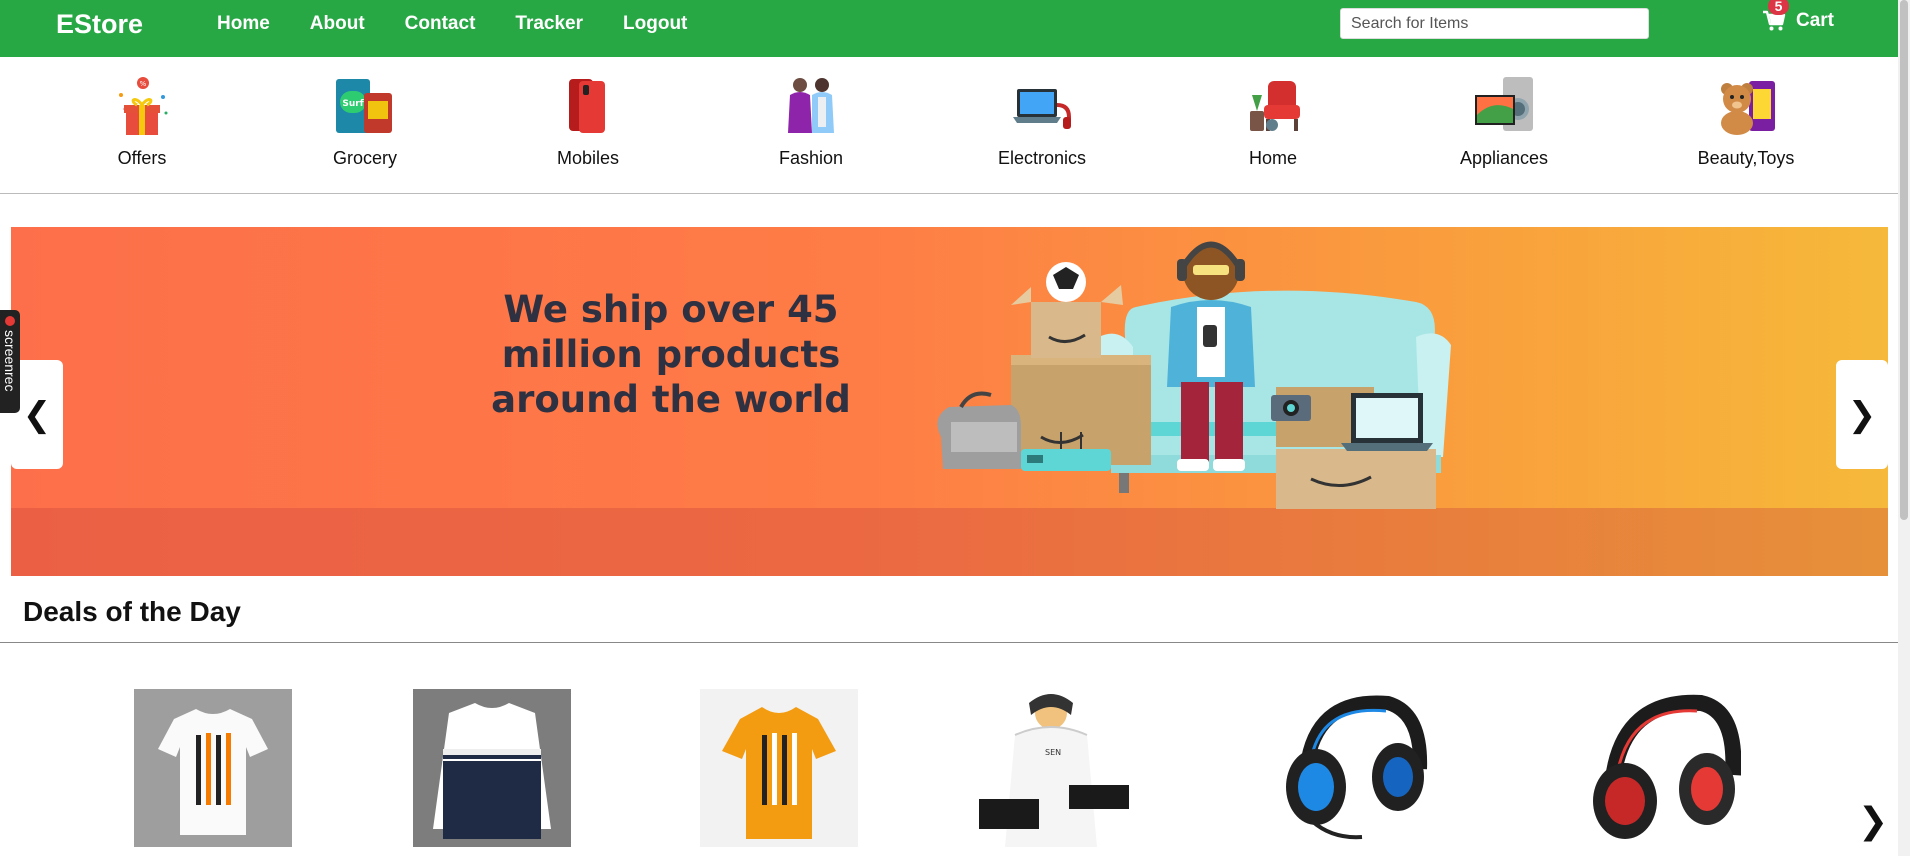  What do you see at coordinates (99, 24) in the screenshot?
I see `brand-logo: EStore` at bounding box center [99, 24].